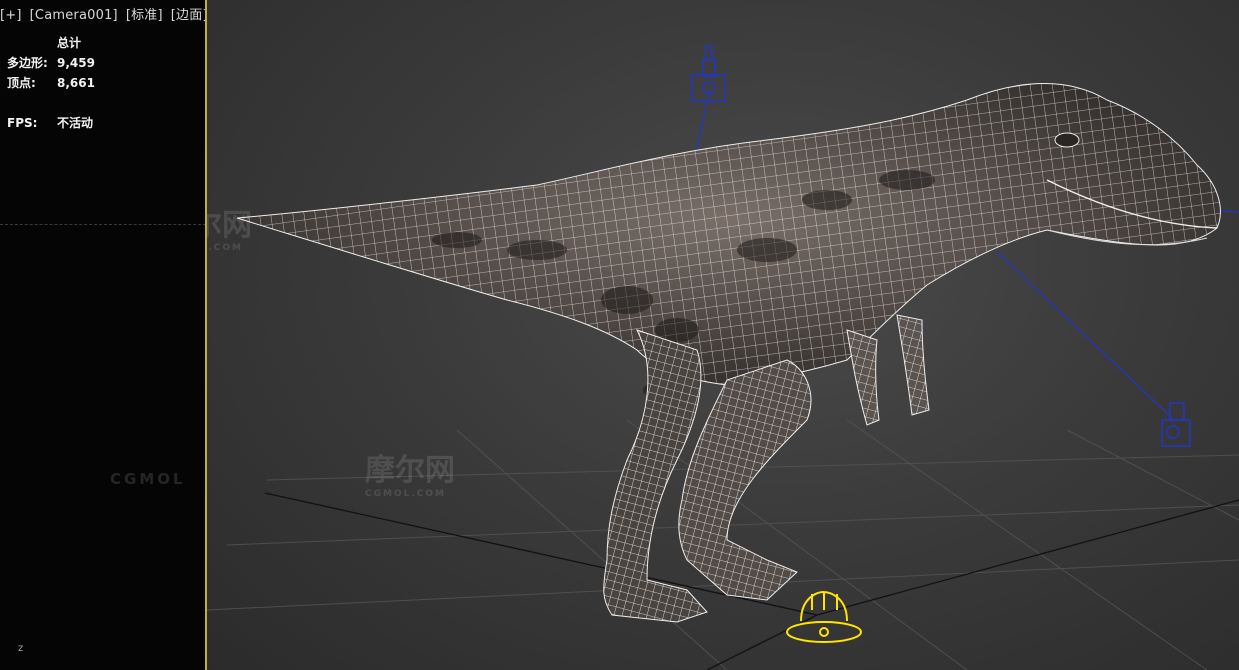 This screenshot has height=670, width=1239. What do you see at coordinates (69, 43) in the screenshot?
I see `stats-title: 总计` at bounding box center [69, 43].